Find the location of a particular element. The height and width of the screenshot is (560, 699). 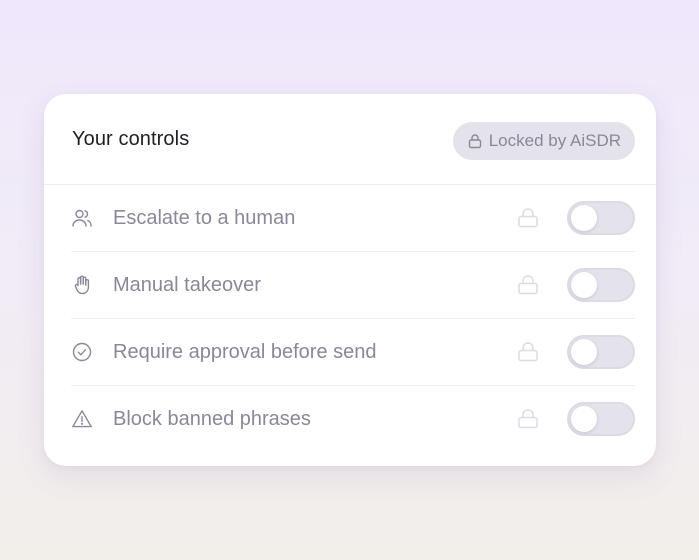

control-label: Escalate to a human is located at coordinates (204, 217).